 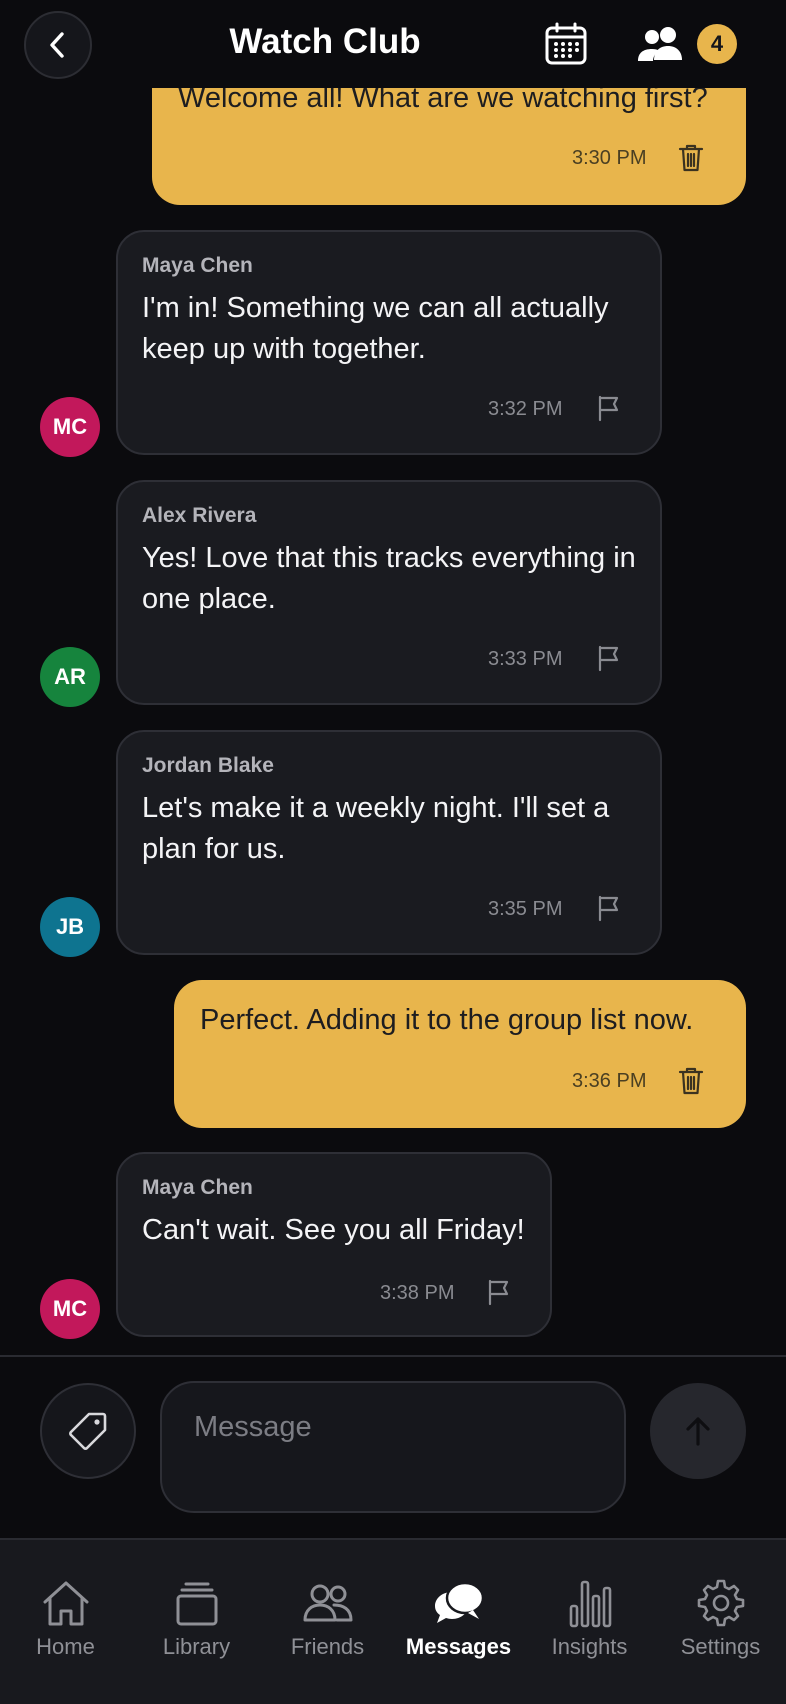 What do you see at coordinates (660, 44) in the screenshot?
I see `people-icon` at bounding box center [660, 44].